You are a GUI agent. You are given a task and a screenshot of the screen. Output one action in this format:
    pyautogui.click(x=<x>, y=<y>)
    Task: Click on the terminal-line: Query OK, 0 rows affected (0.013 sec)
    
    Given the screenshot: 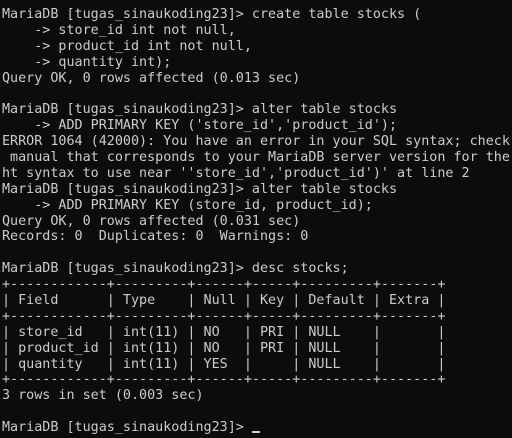 What is the action you would take?
    pyautogui.click(x=151, y=78)
    